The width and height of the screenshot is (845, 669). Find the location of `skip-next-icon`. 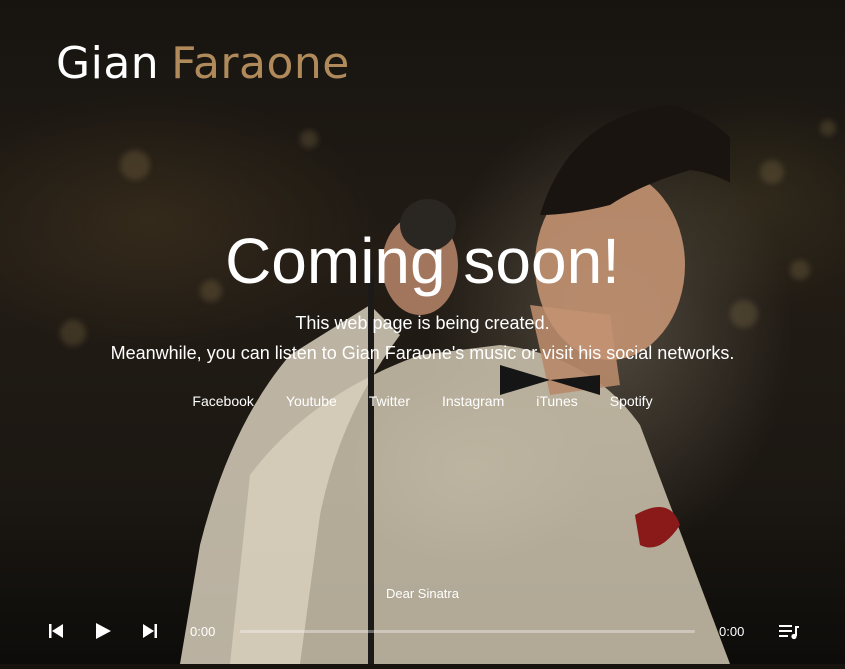

skip-next-icon is located at coordinates (150, 631).